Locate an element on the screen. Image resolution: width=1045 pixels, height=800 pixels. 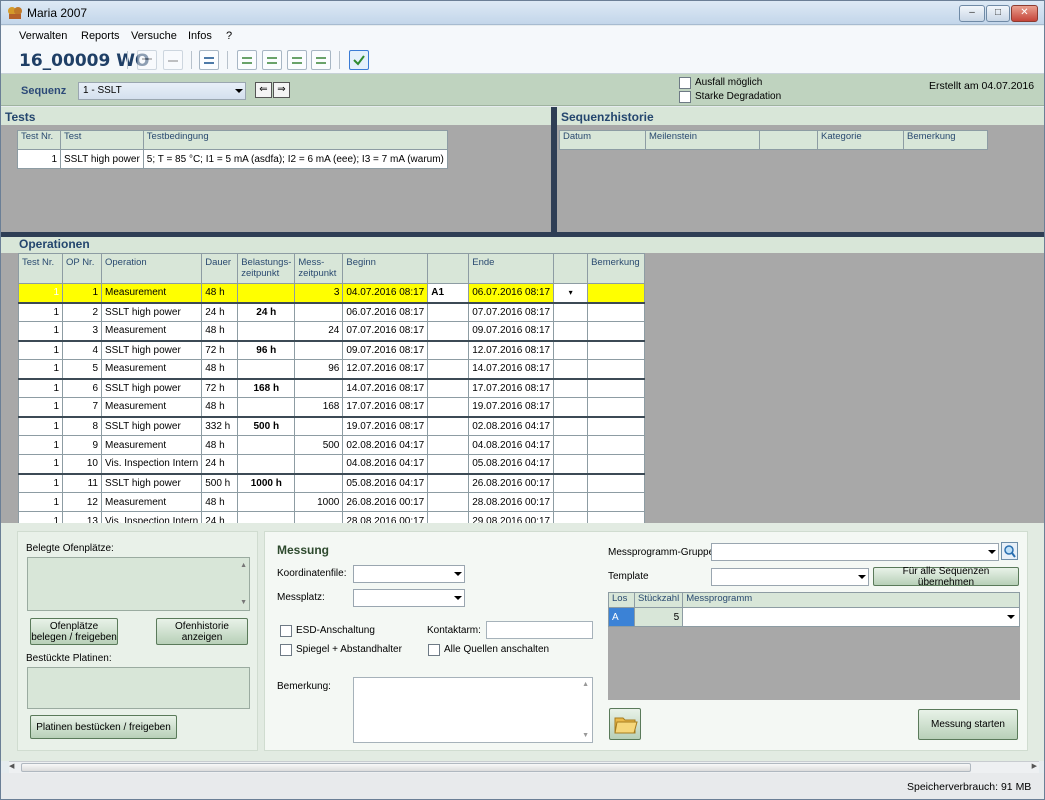
table-cell: 17.07.2016 08:17 is located at coordinates (511, 387).